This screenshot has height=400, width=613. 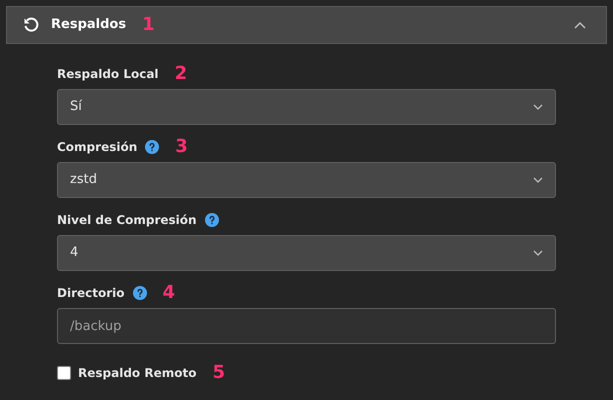 I want to click on restore-icon, so click(x=31, y=25).